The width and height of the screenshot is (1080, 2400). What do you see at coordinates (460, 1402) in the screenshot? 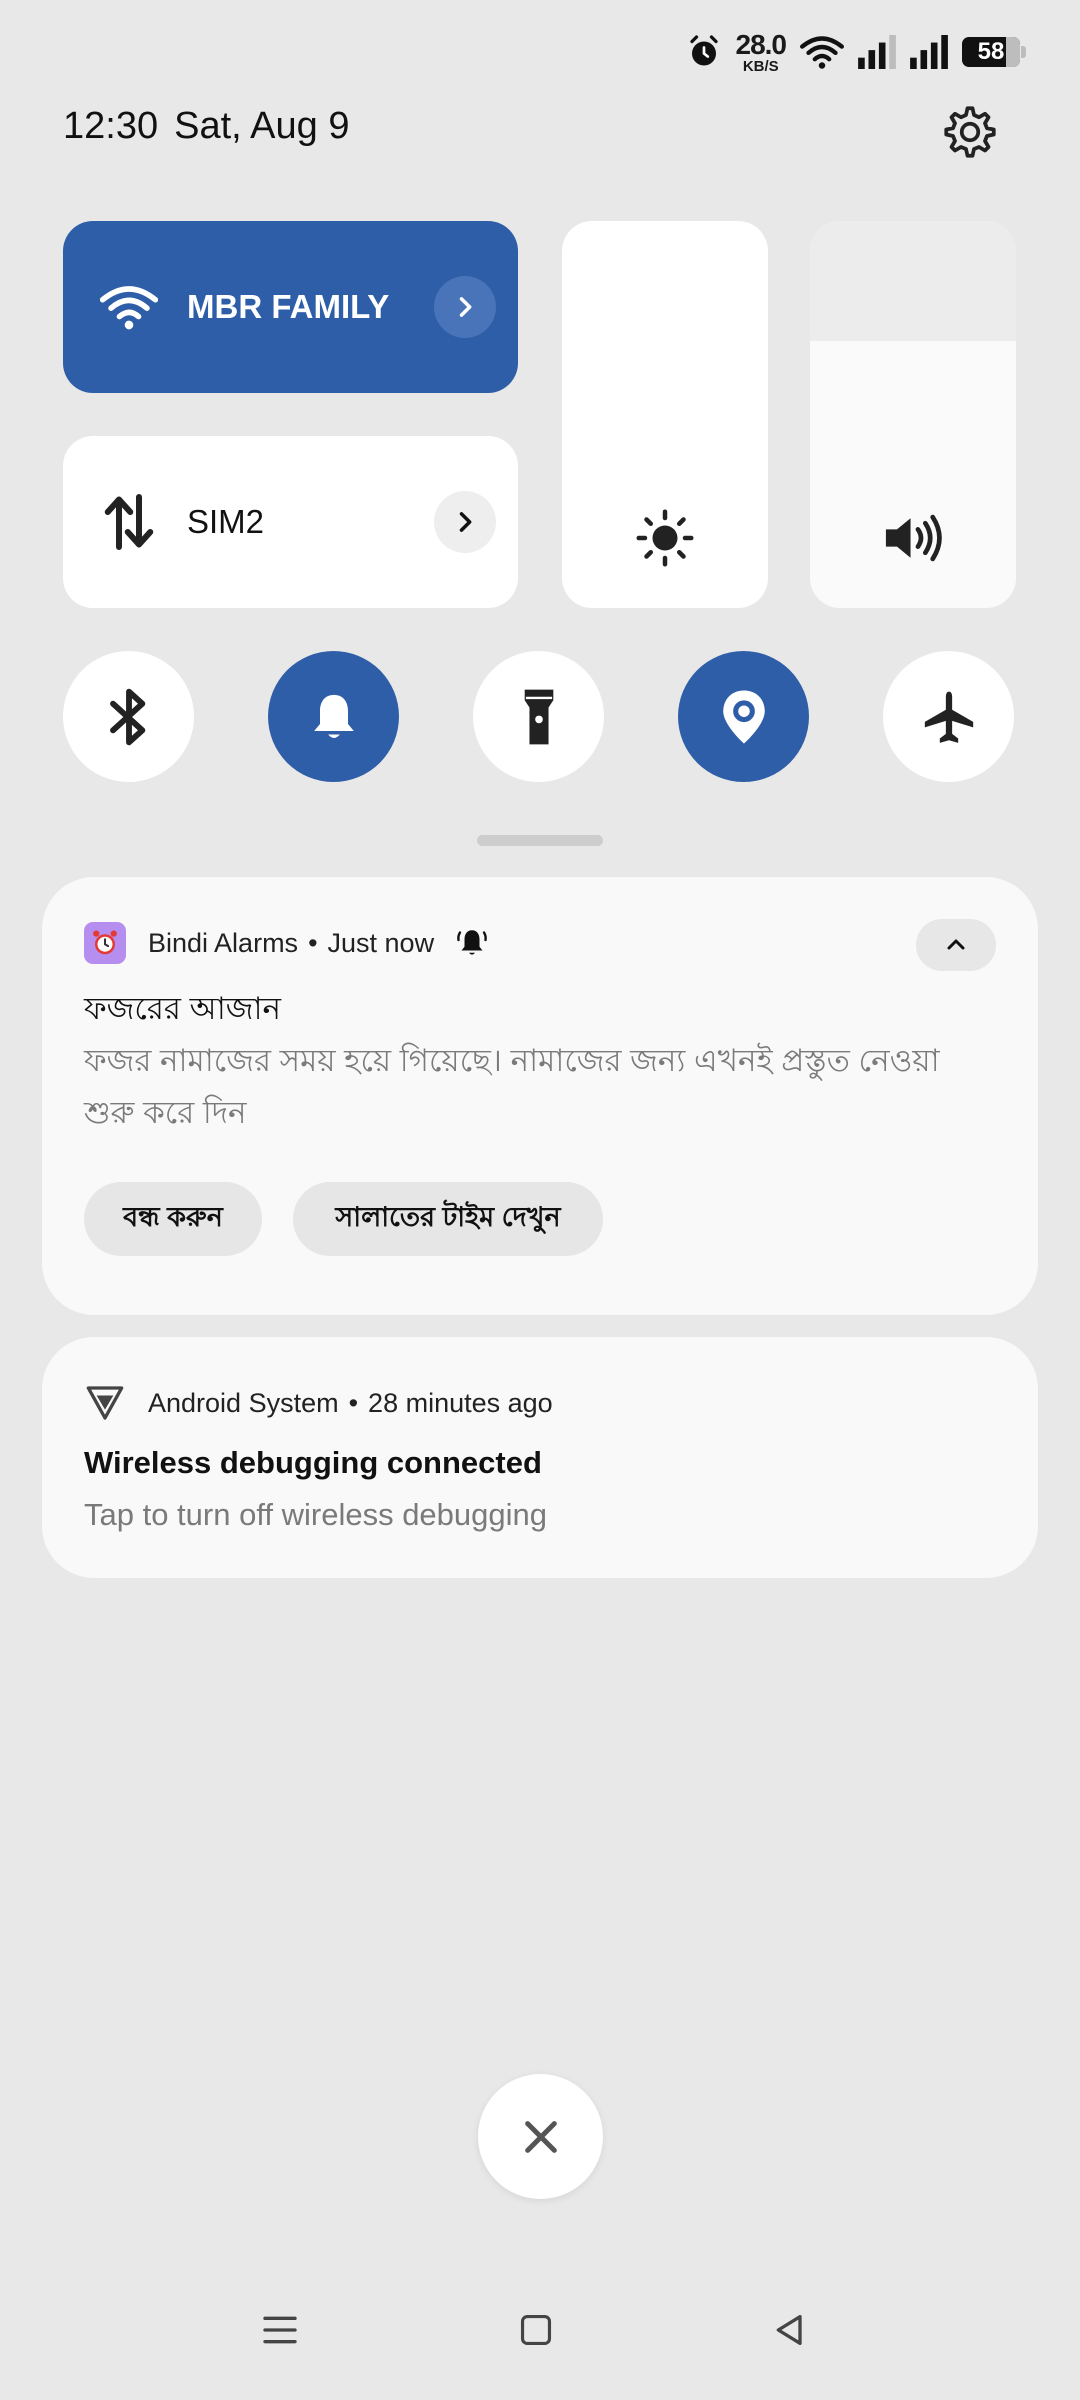
I see `notification-time: 28 minutes ago` at bounding box center [460, 1402].